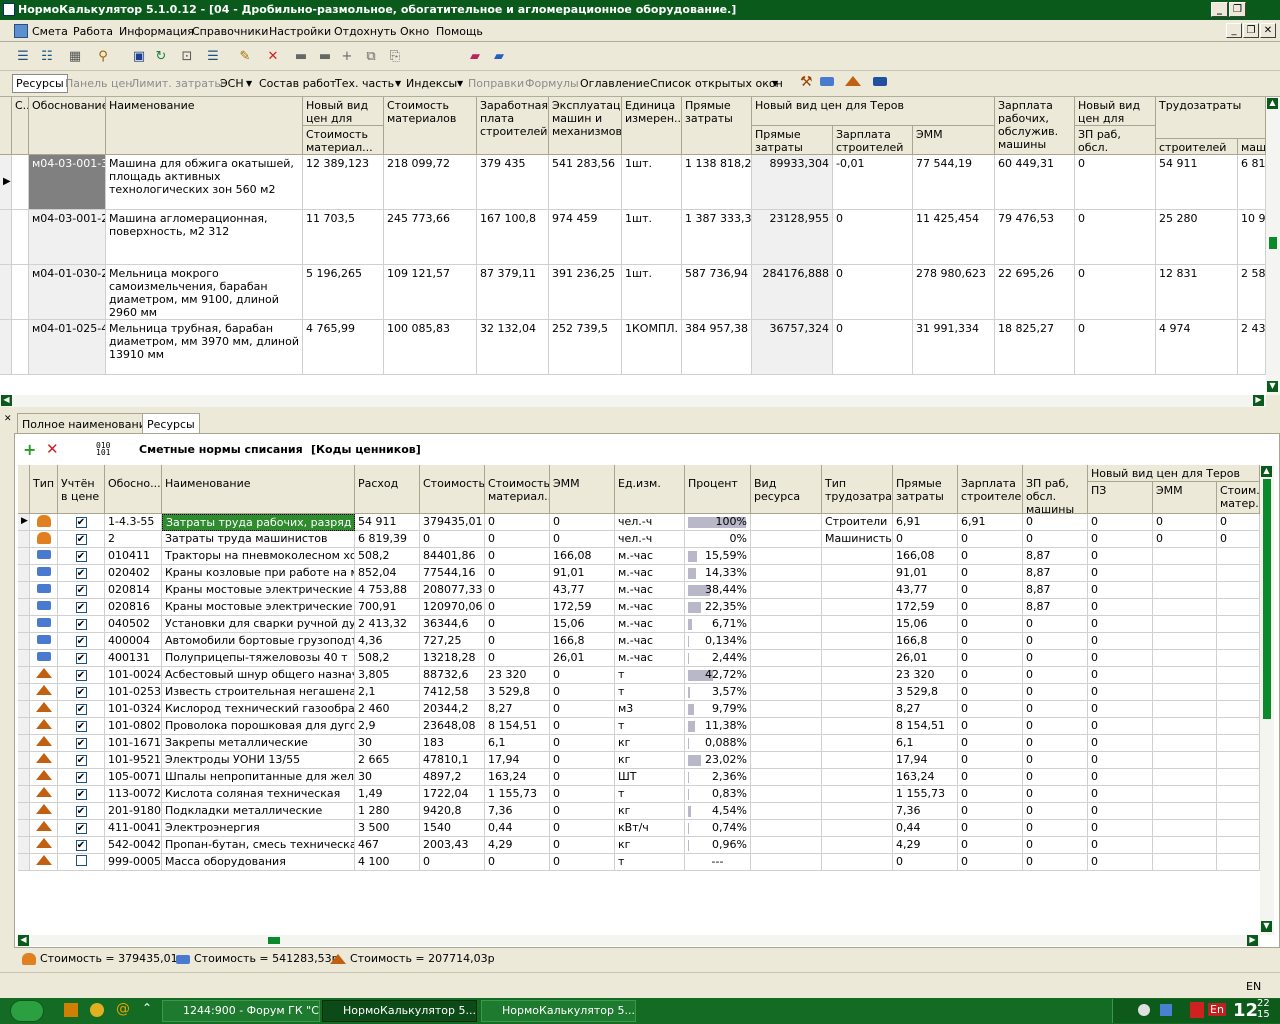  What do you see at coordinates (517, 760) in the screenshot?
I see `resource-cell: 17,94` at bounding box center [517, 760].